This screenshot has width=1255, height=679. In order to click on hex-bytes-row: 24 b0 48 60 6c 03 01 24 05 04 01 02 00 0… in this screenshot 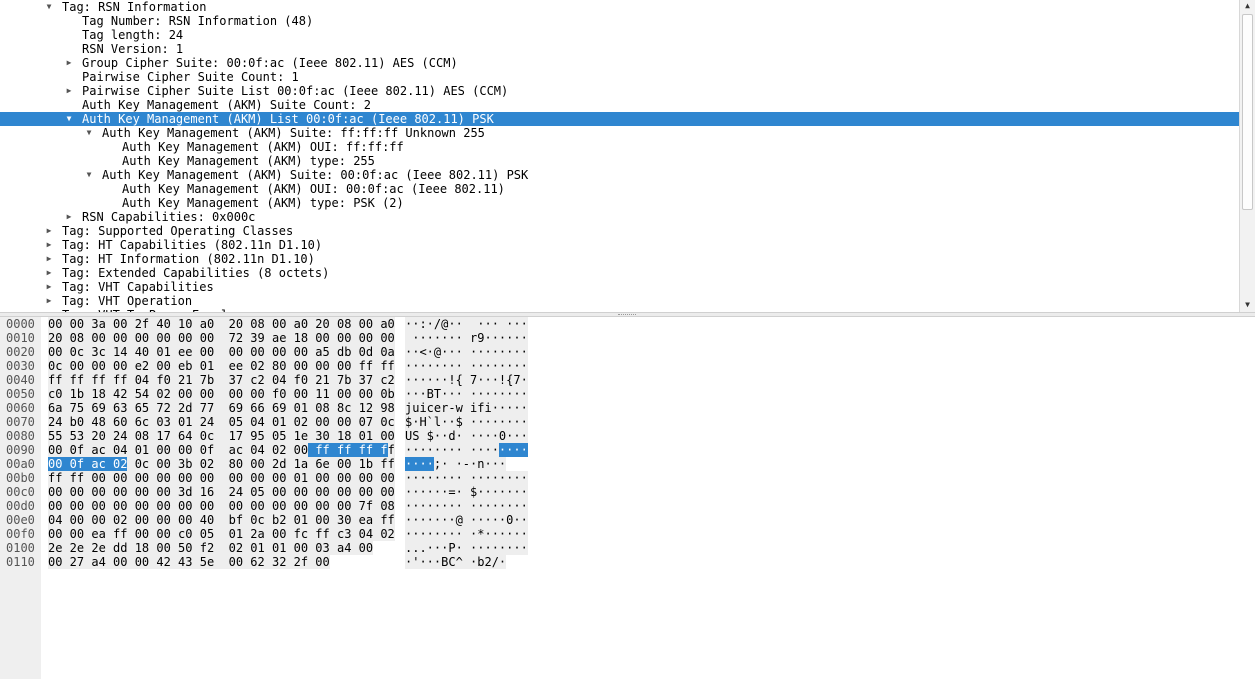, I will do `click(221, 422)`.